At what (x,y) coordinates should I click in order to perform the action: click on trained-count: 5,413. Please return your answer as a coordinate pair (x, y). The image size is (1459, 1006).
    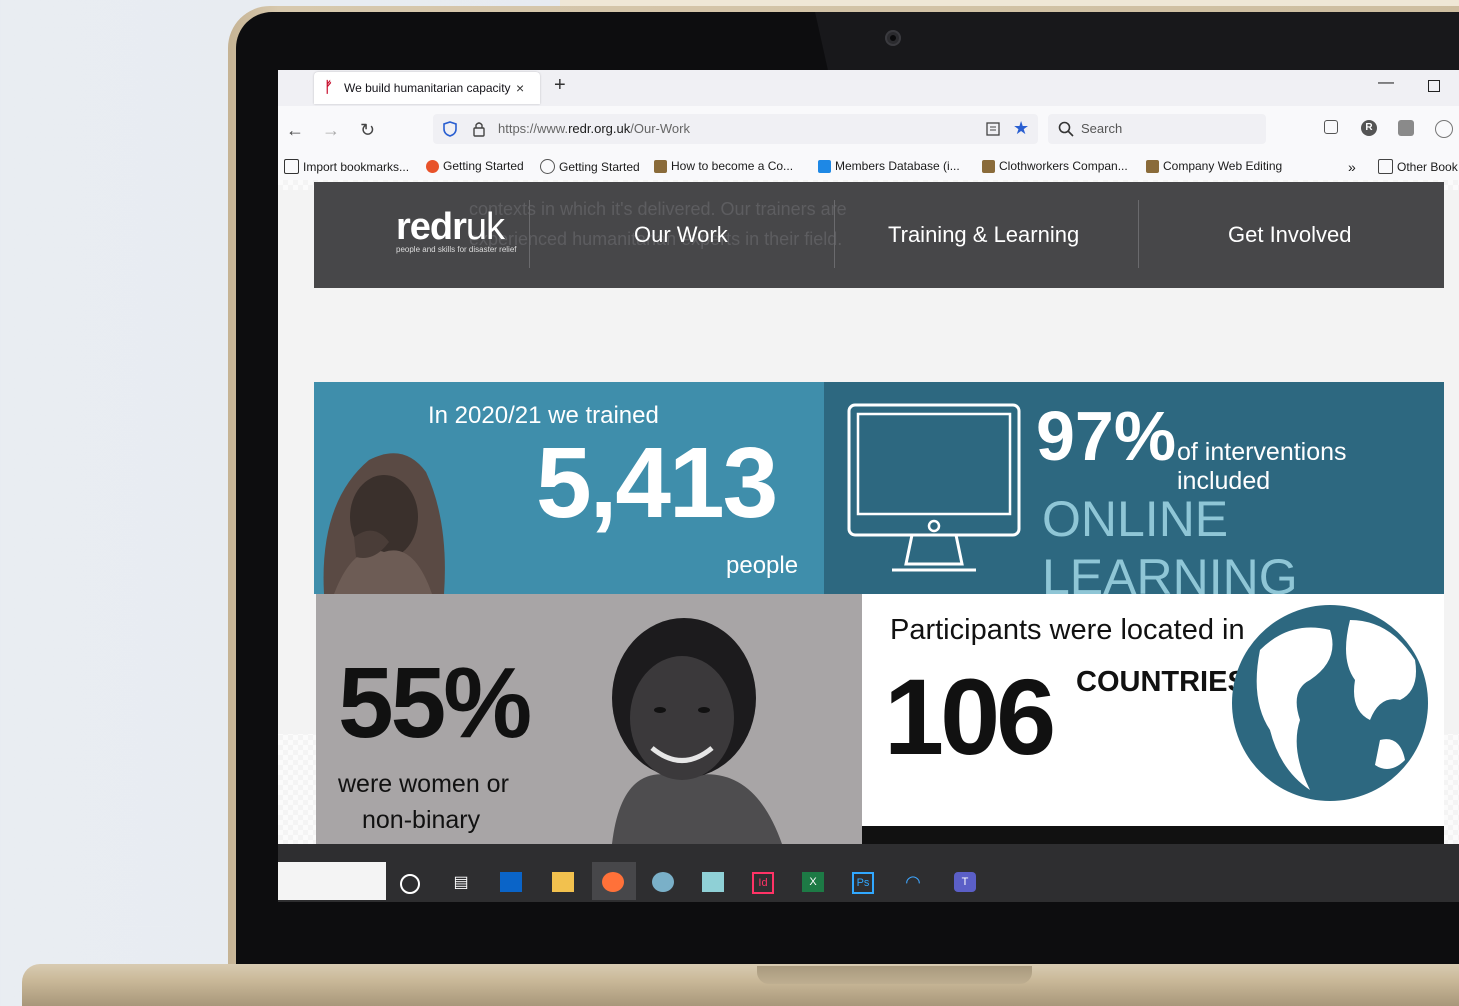
    Looking at the image, I should click on (657, 483).